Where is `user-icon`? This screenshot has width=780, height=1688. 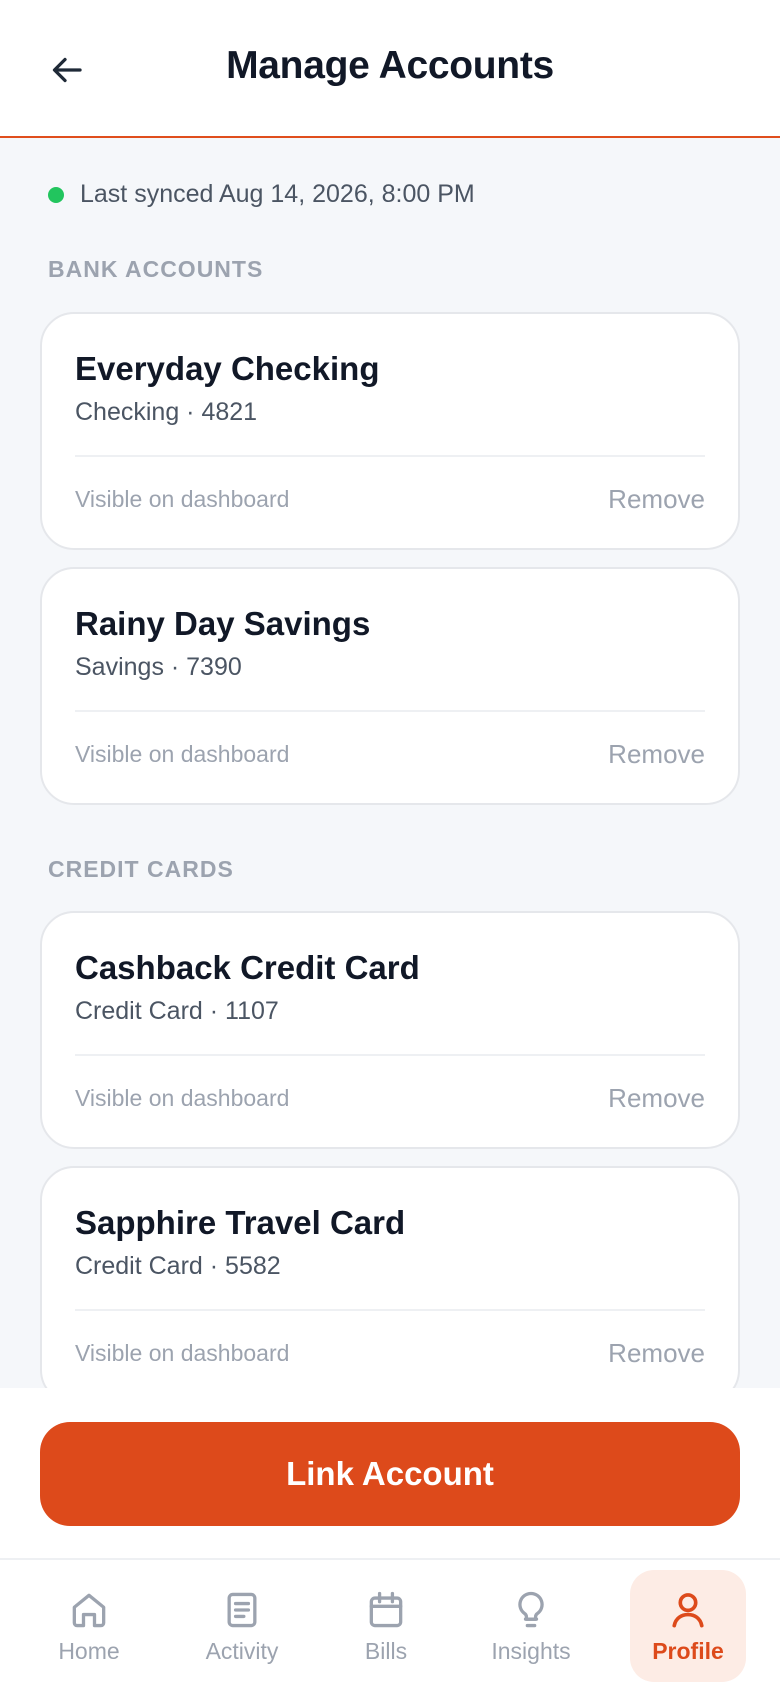 user-icon is located at coordinates (688, 1610).